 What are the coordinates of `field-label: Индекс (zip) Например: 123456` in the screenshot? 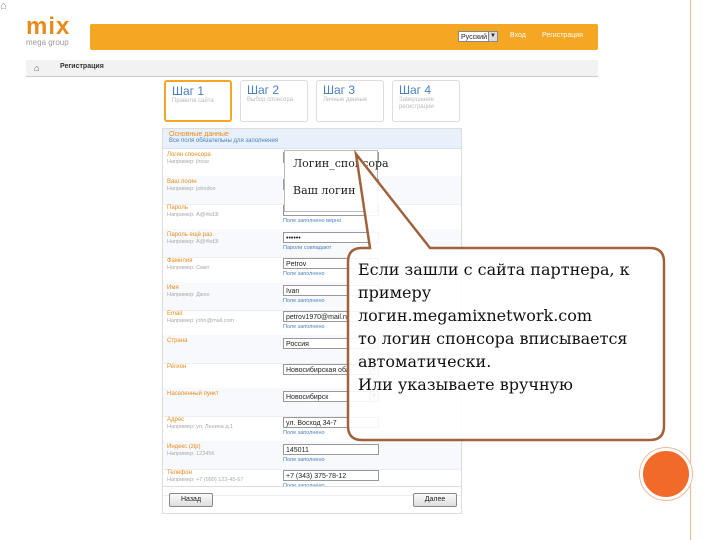 It's located at (223, 451).